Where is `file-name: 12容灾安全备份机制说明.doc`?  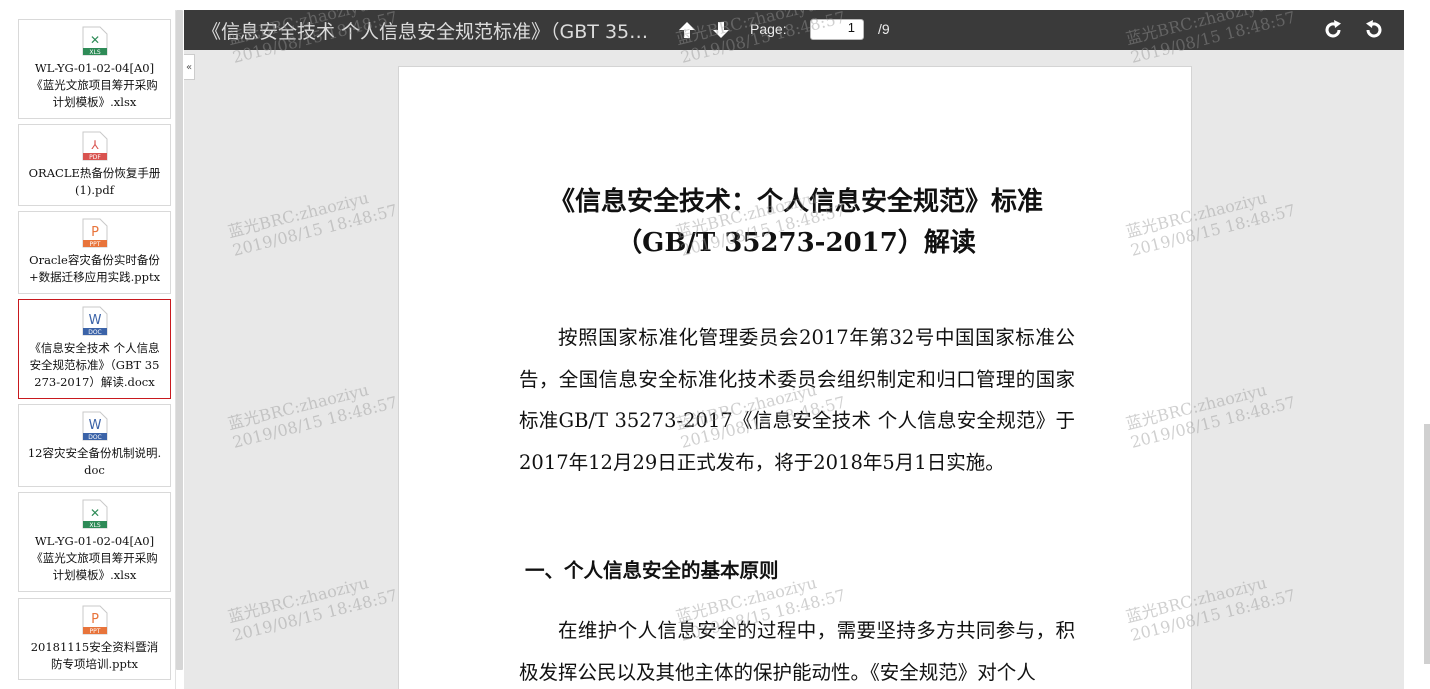 file-name: 12容灾安全备份机制说明.doc is located at coordinates (94, 461).